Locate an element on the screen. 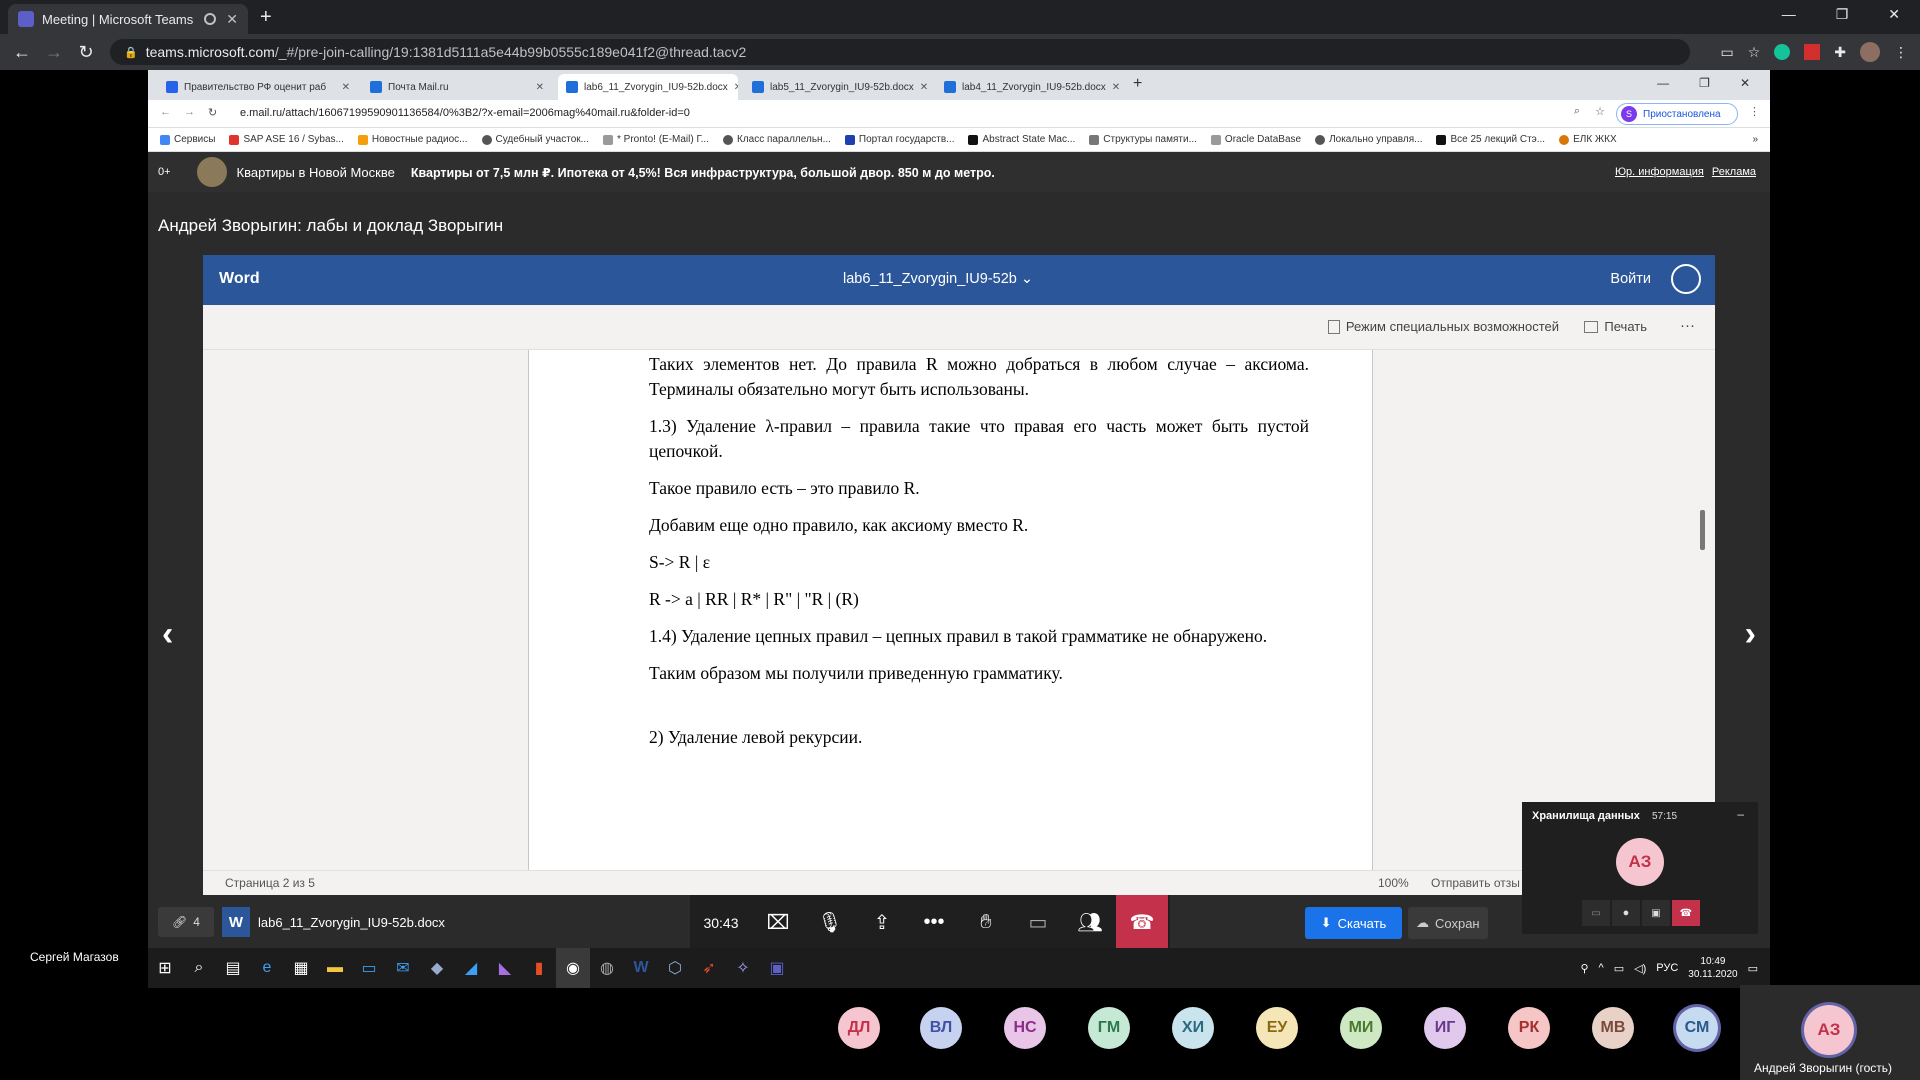 Image resolution: width=1920 pixels, height=1080 pixels. bookmark: Oracle DataBase is located at coordinates (1255, 139).